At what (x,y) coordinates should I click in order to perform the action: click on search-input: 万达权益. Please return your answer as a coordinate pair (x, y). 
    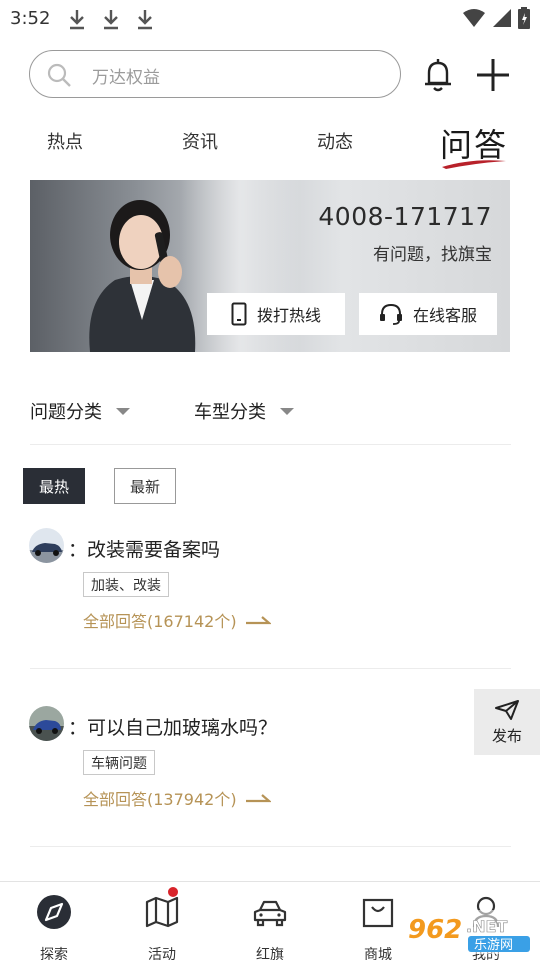
    Looking at the image, I should click on (215, 74).